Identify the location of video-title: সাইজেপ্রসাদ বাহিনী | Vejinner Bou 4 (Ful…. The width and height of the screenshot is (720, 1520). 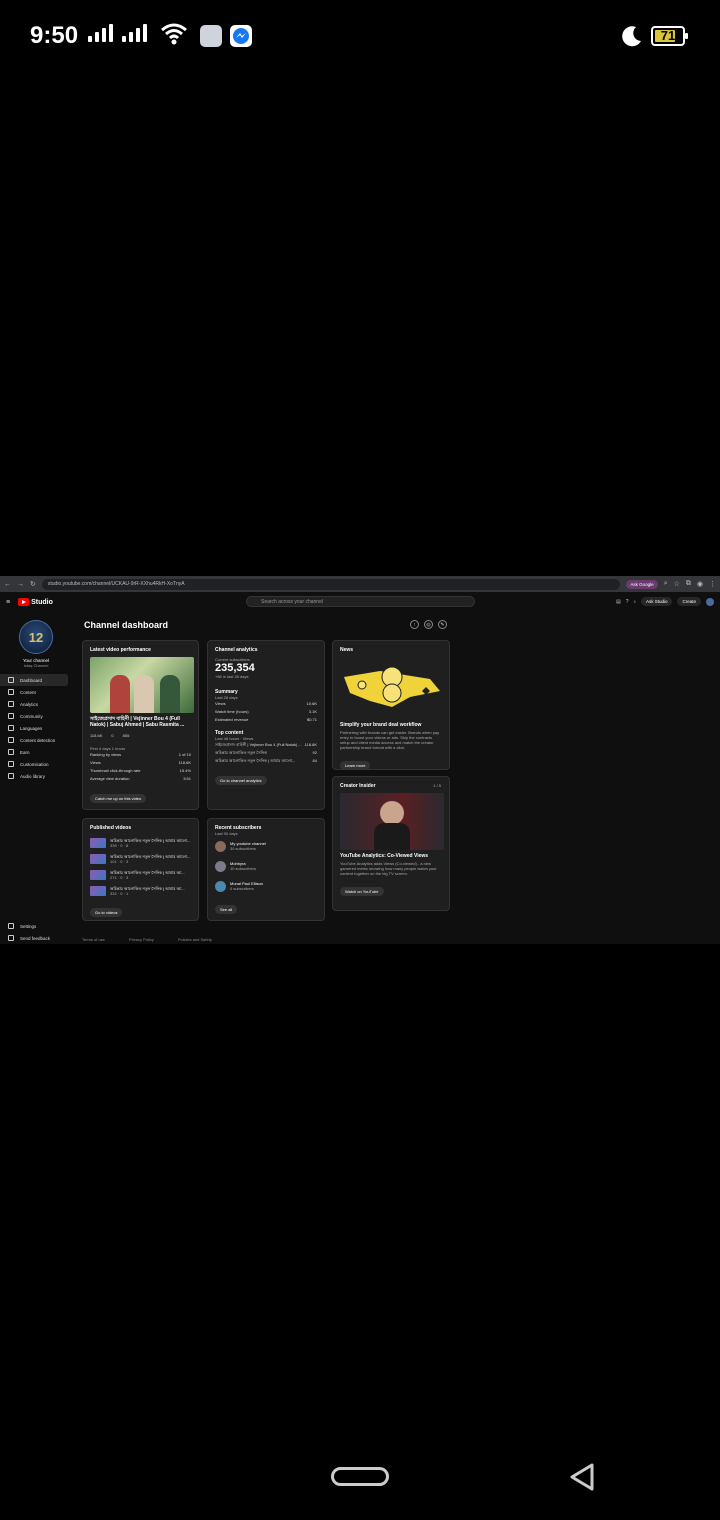
(140, 722).